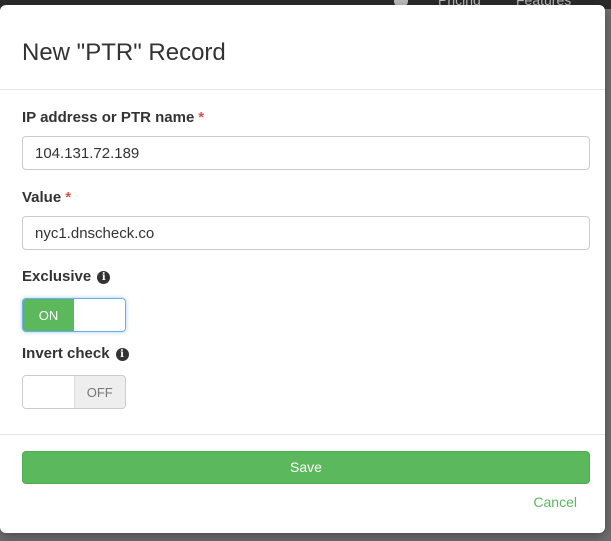 The image size is (611, 541). Describe the element at coordinates (75, 353) in the screenshot. I see `invert-check-label: Invert check i` at that location.